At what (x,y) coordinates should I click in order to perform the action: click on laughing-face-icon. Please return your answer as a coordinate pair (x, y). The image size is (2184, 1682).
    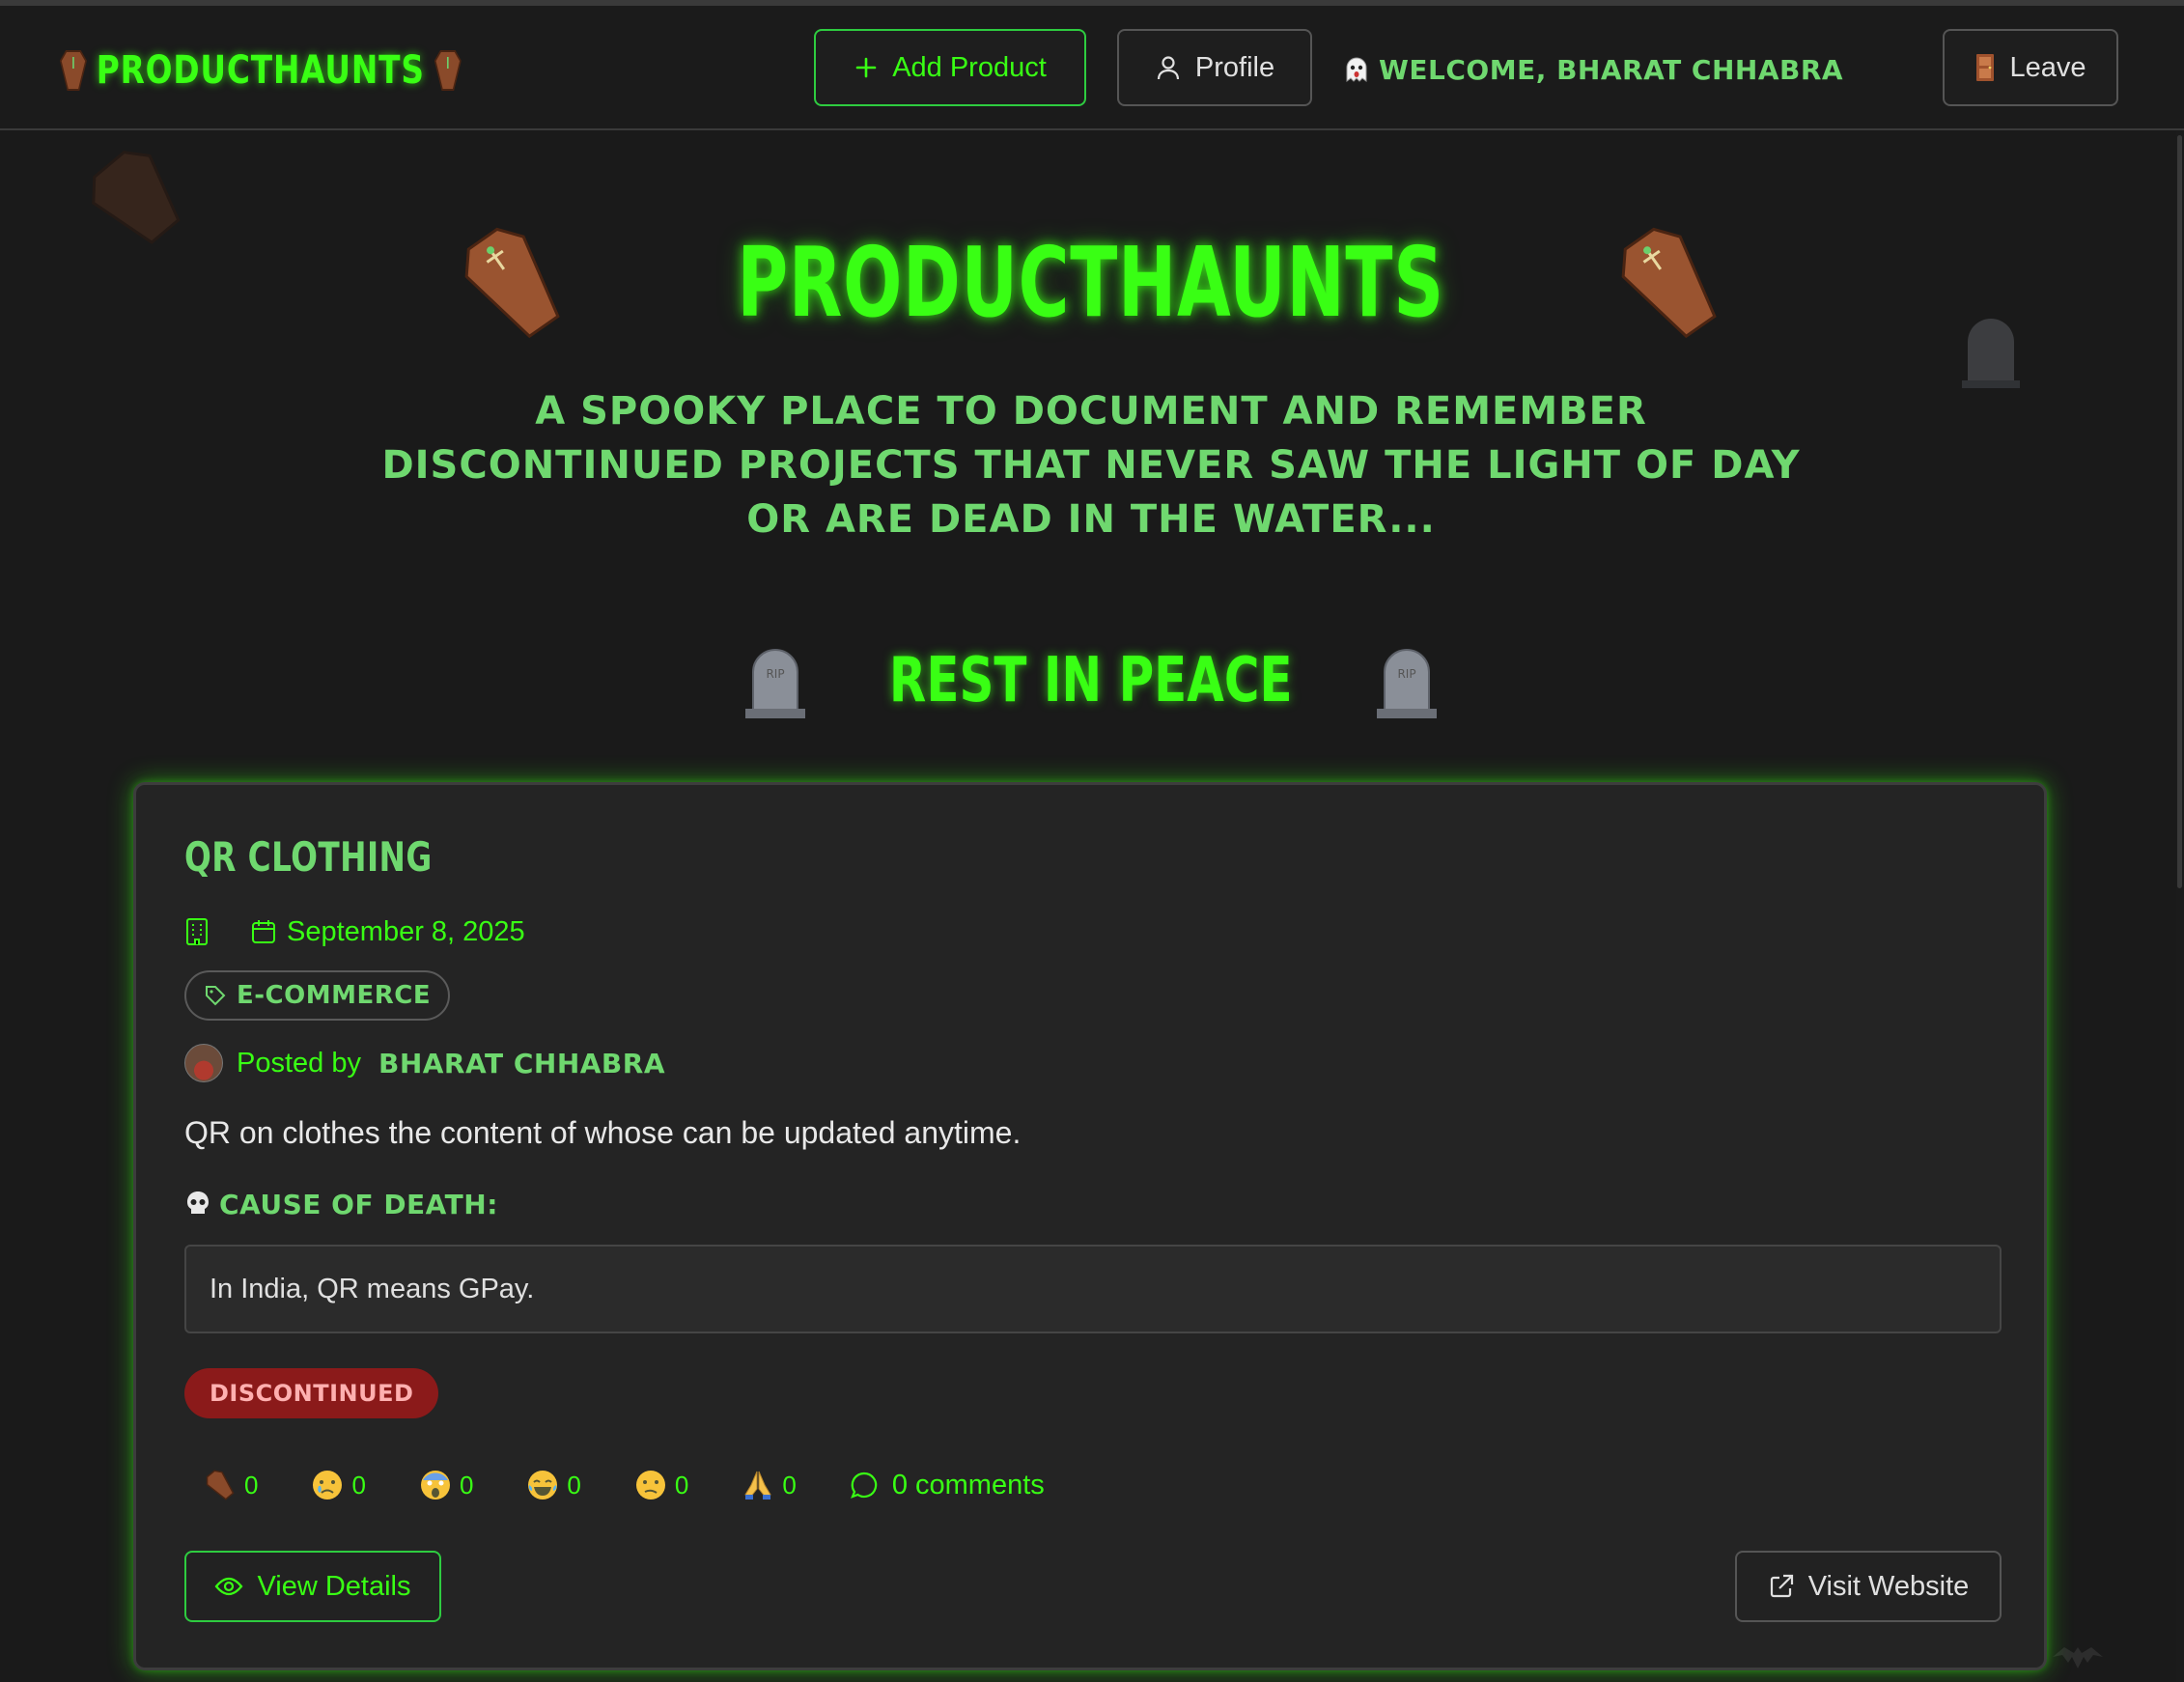
    Looking at the image, I should click on (543, 1486).